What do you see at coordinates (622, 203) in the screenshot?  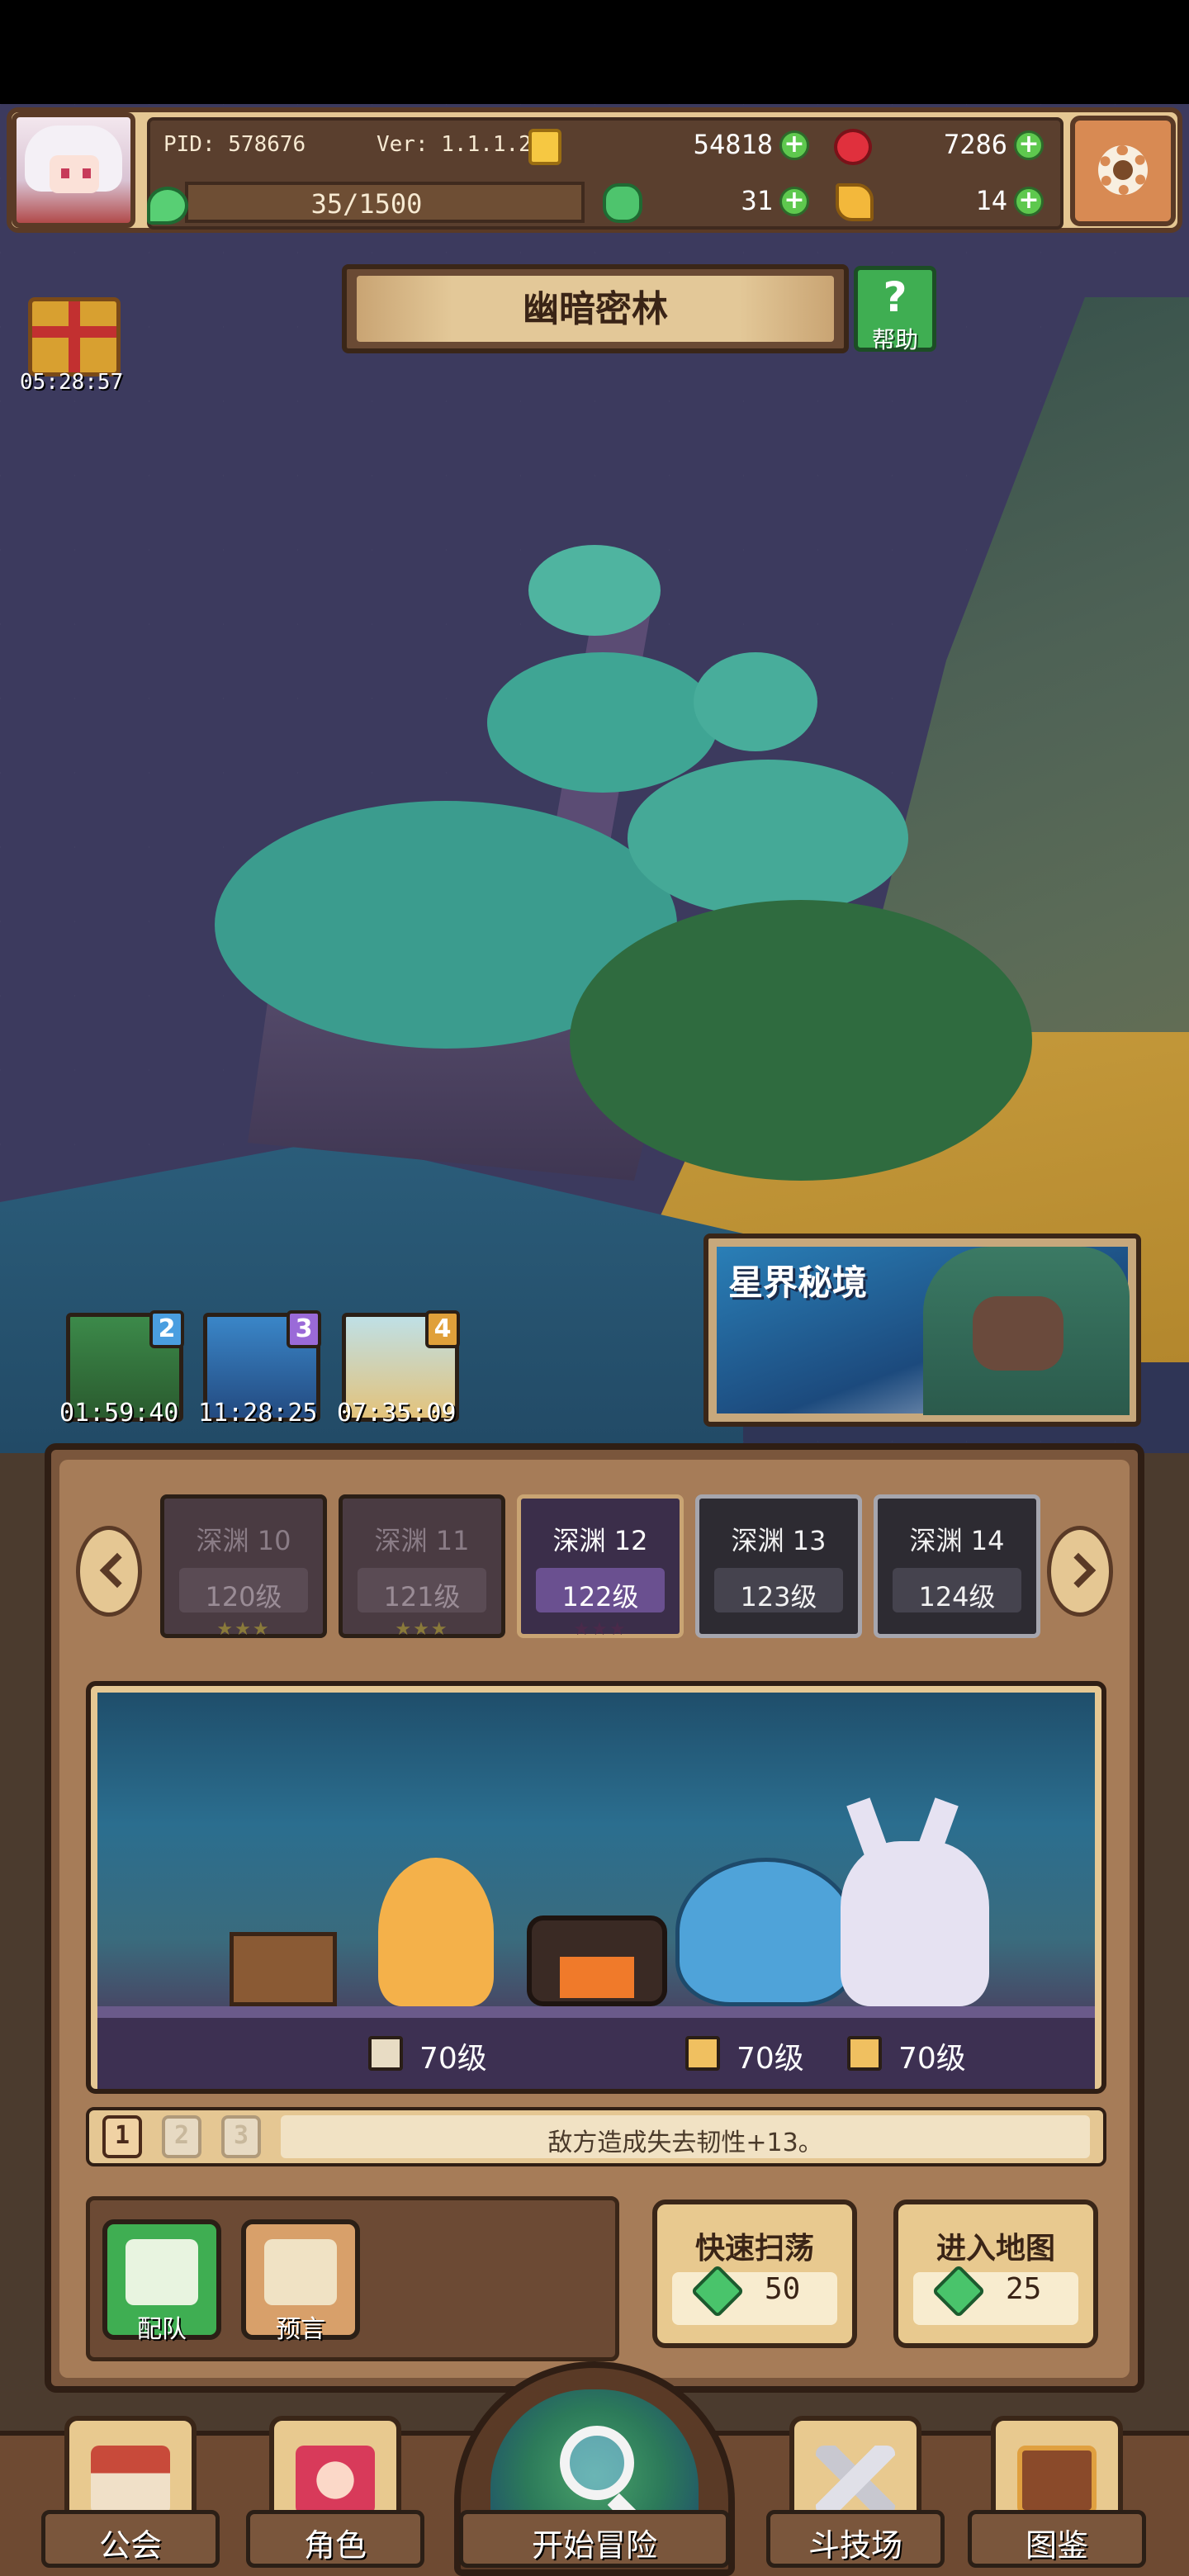 I see `clover-icon` at bounding box center [622, 203].